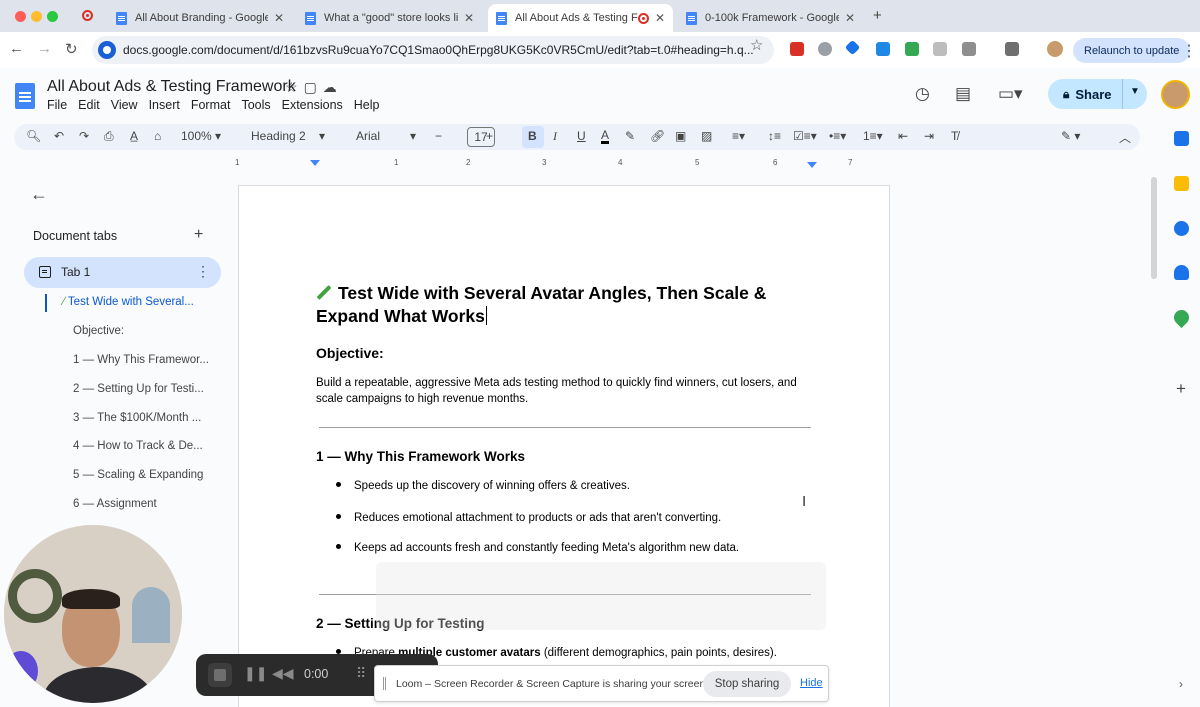  What do you see at coordinates (940, 49) in the screenshot?
I see `extension-code-icon` at bounding box center [940, 49].